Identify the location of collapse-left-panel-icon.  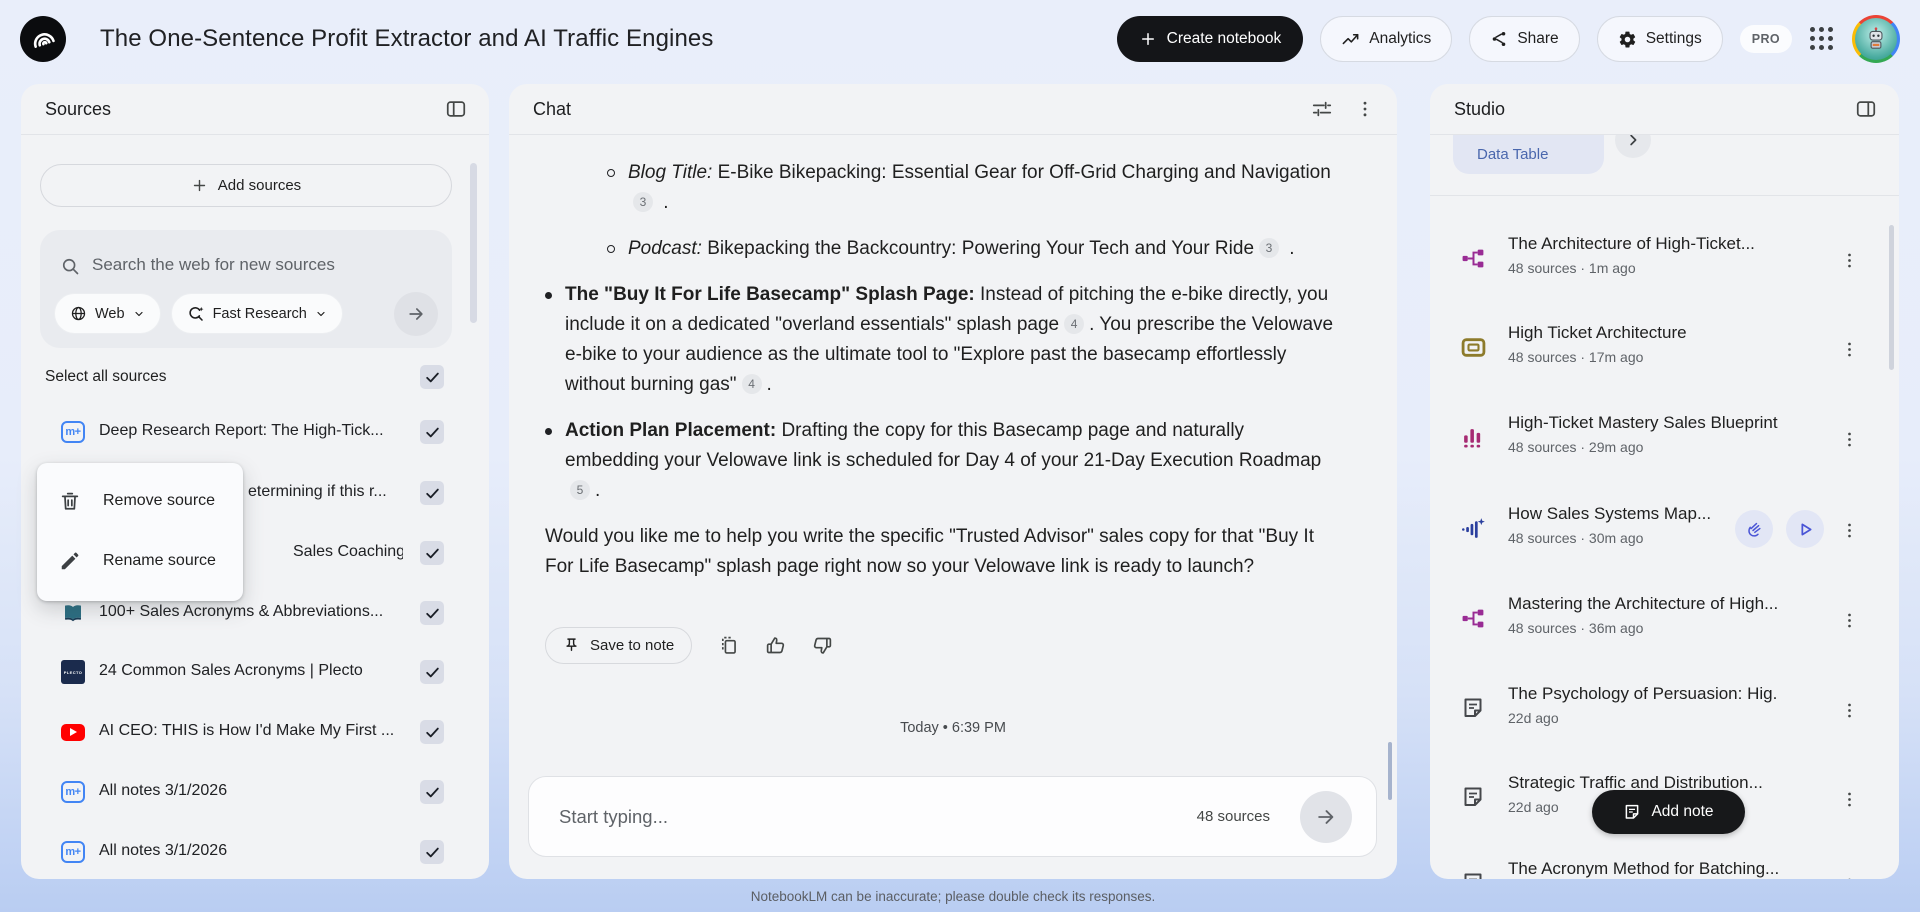
(456, 109).